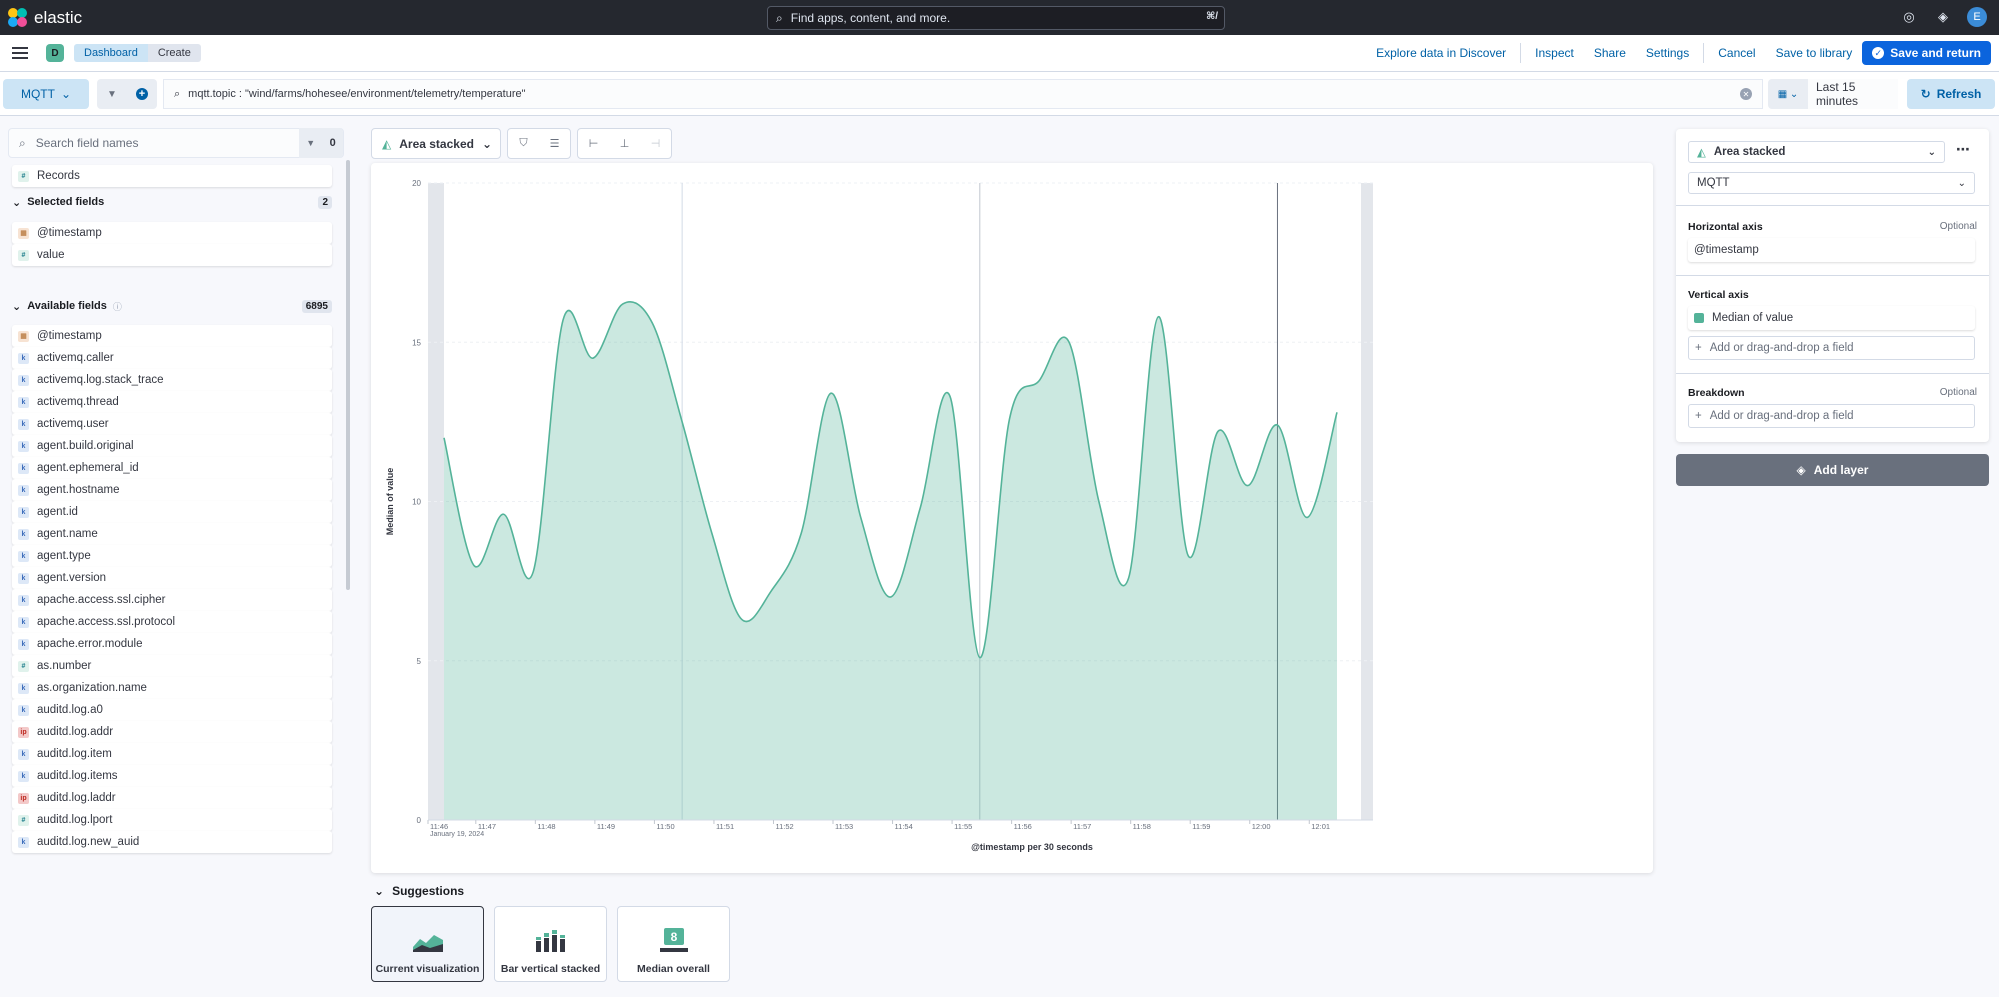  What do you see at coordinates (1925, 94) in the screenshot?
I see `refresh-icon: ↻` at bounding box center [1925, 94].